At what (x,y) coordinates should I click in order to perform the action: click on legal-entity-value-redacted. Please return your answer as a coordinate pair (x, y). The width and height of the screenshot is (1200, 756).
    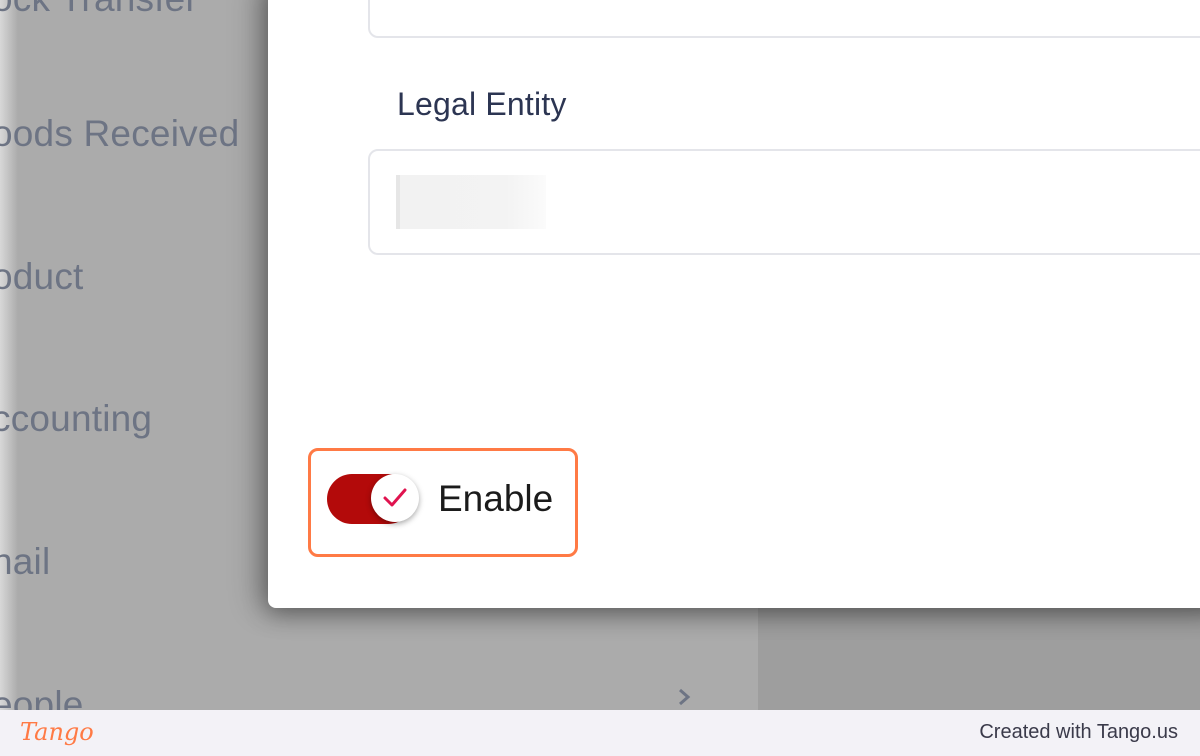
    Looking at the image, I should click on (471, 202).